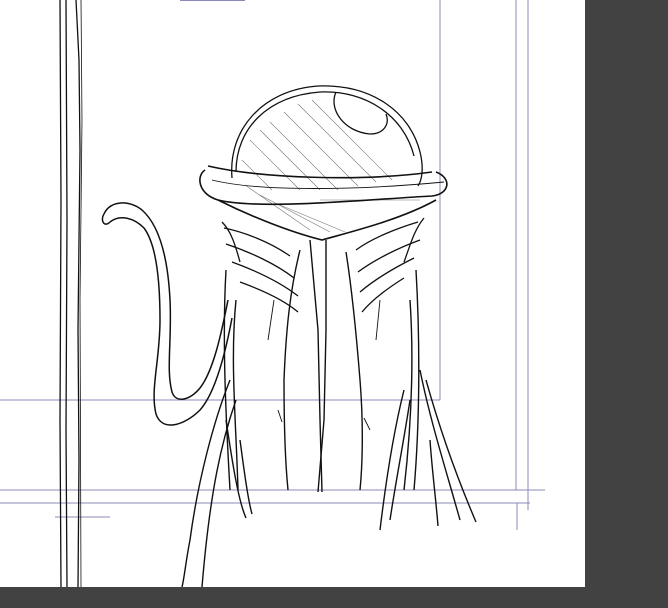 The image size is (668, 608). I want to click on collar-ring, so click(323, 203).